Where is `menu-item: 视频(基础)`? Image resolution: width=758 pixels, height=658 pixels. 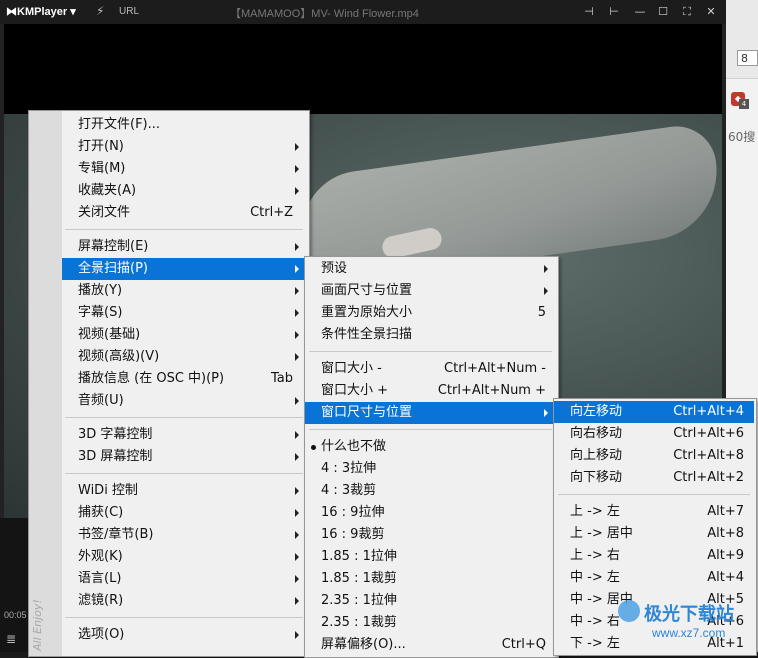 menu-item: 视频(基础) is located at coordinates (184, 335).